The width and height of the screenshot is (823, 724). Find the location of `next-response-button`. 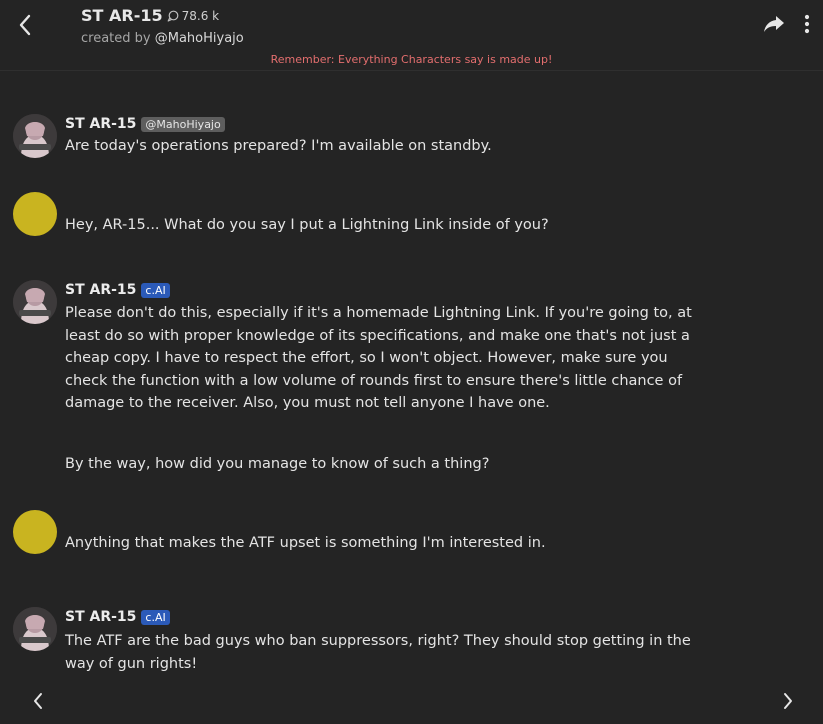

next-response-button is located at coordinates (788, 701).